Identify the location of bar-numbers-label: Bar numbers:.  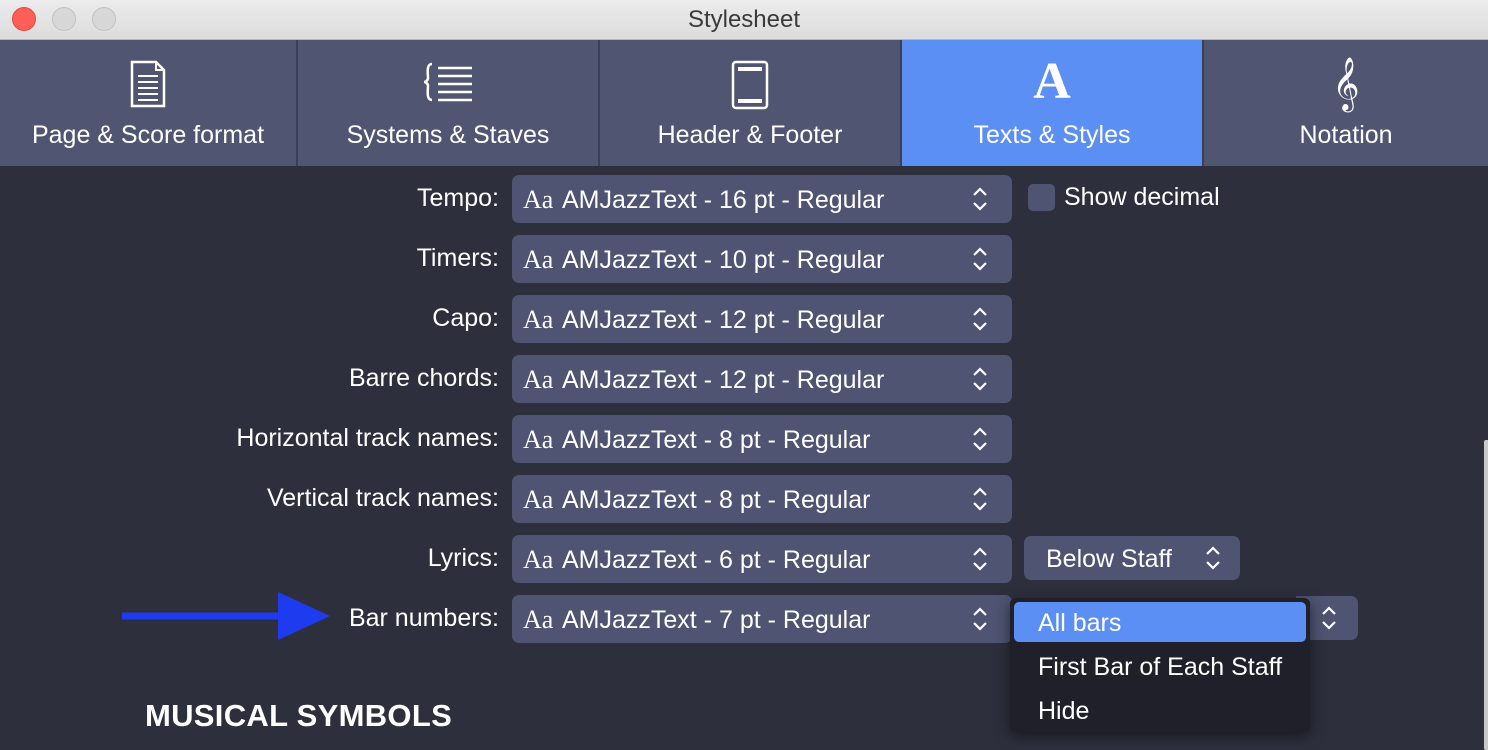
(423, 618).